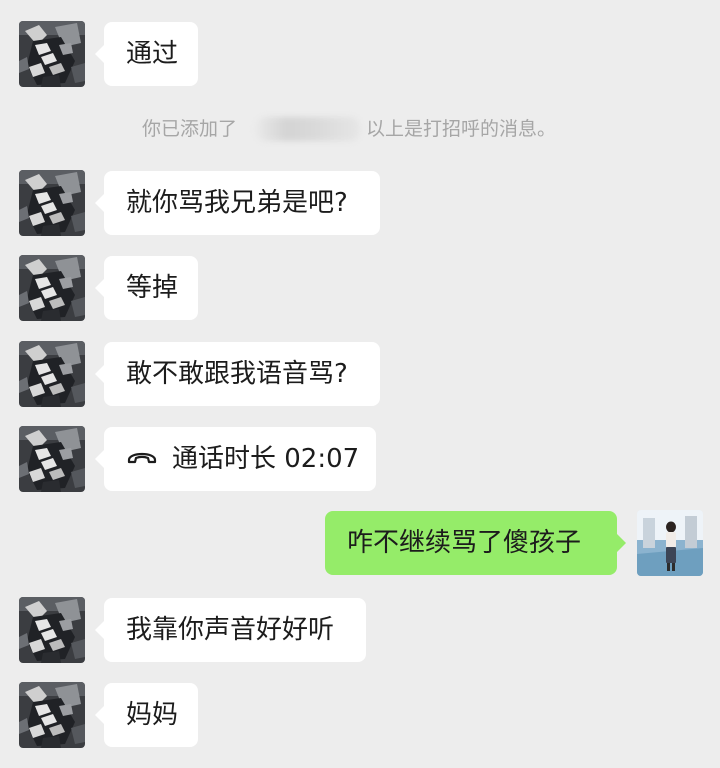 The width and height of the screenshot is (720, 768). Describe the element at coordinates (670, 543) in the screenshot. I see `self-avatar` at that location.